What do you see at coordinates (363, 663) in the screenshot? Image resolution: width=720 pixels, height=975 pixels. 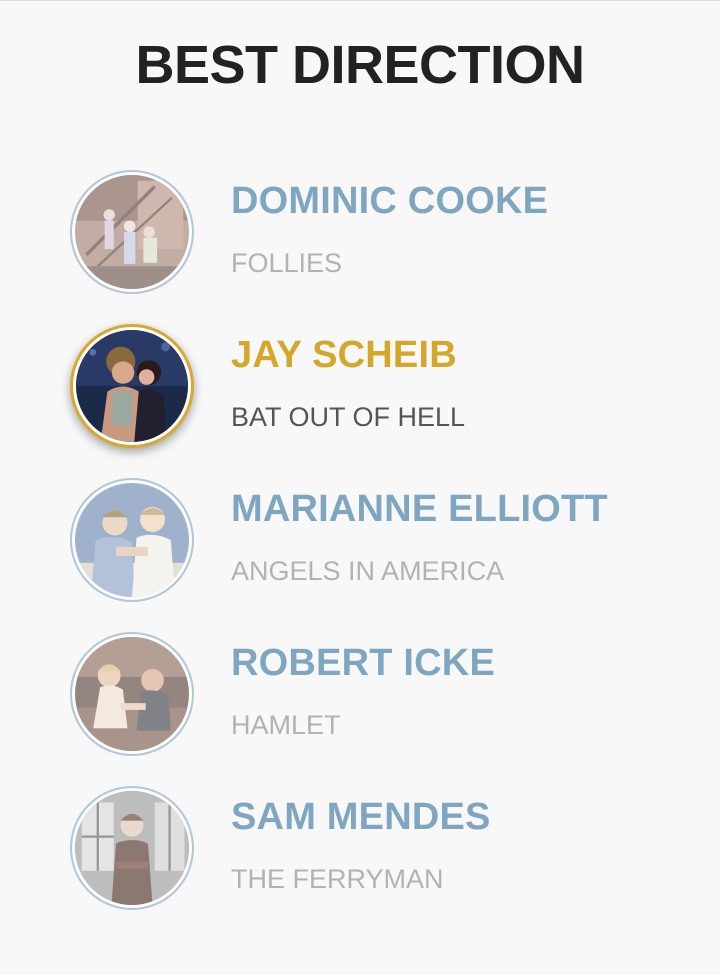 I see `nominee-name: ROBERT ICKE` at bounding box center [363, 663].